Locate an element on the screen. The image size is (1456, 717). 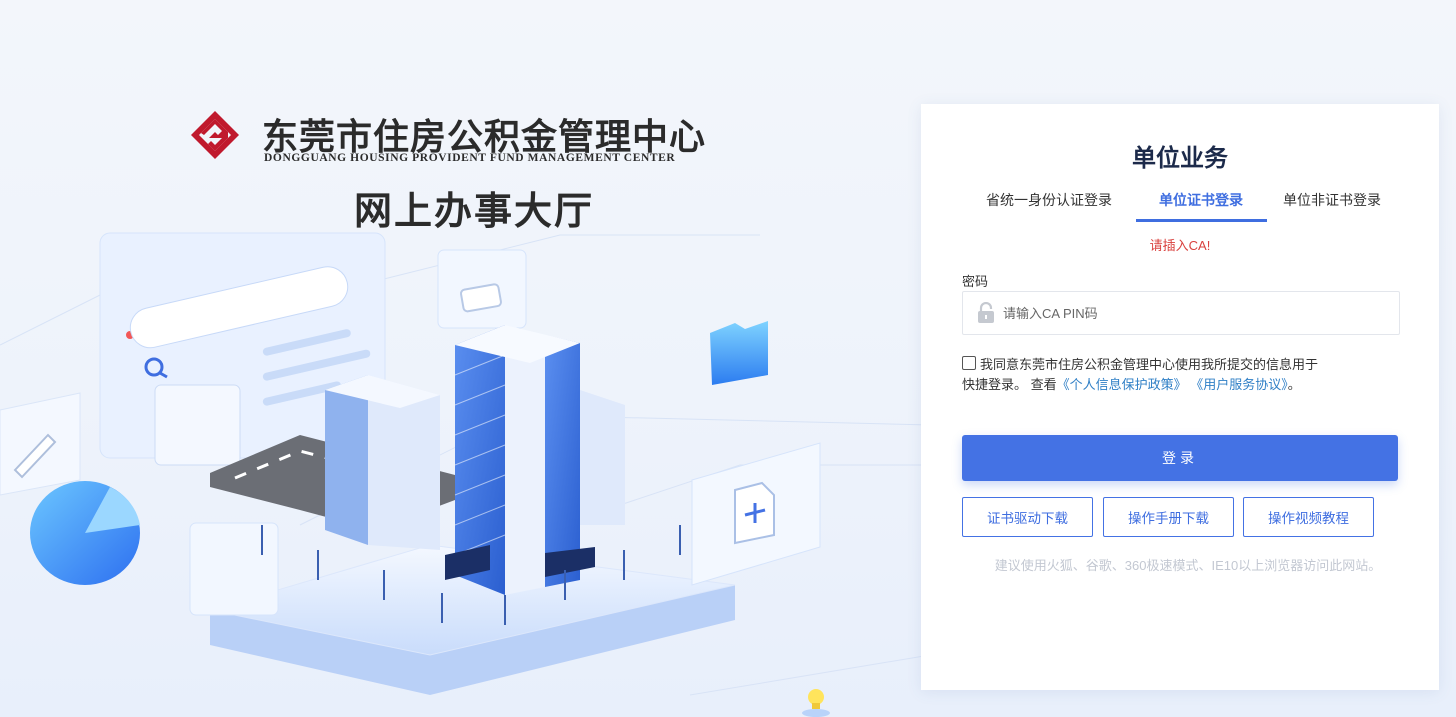
video-tutorial-button: 操作视频教程 is located at coordinates (1308, 517).